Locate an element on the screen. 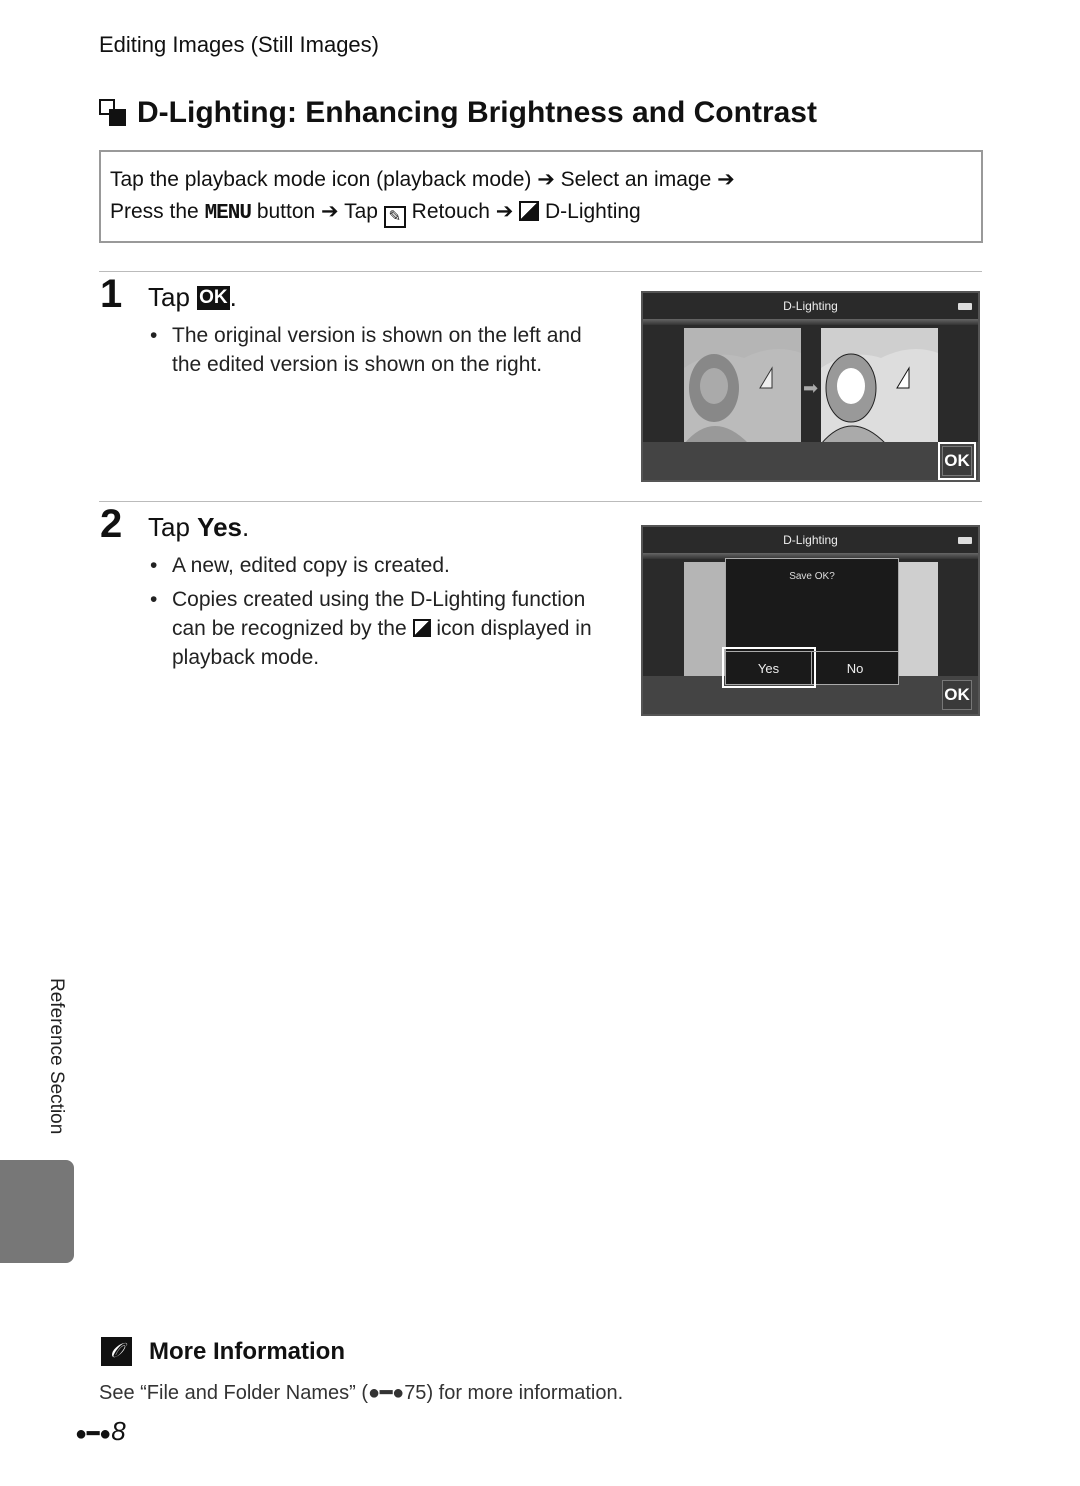  step-title: Tap Yes. is located at coordinates (199, 527).